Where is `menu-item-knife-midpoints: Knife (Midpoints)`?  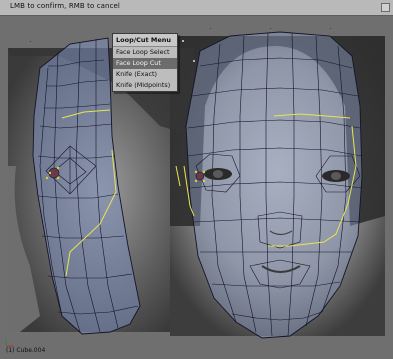
menu-item-knife-midpoints: Knife (Midpoints) is located at coordinates (145, 85).